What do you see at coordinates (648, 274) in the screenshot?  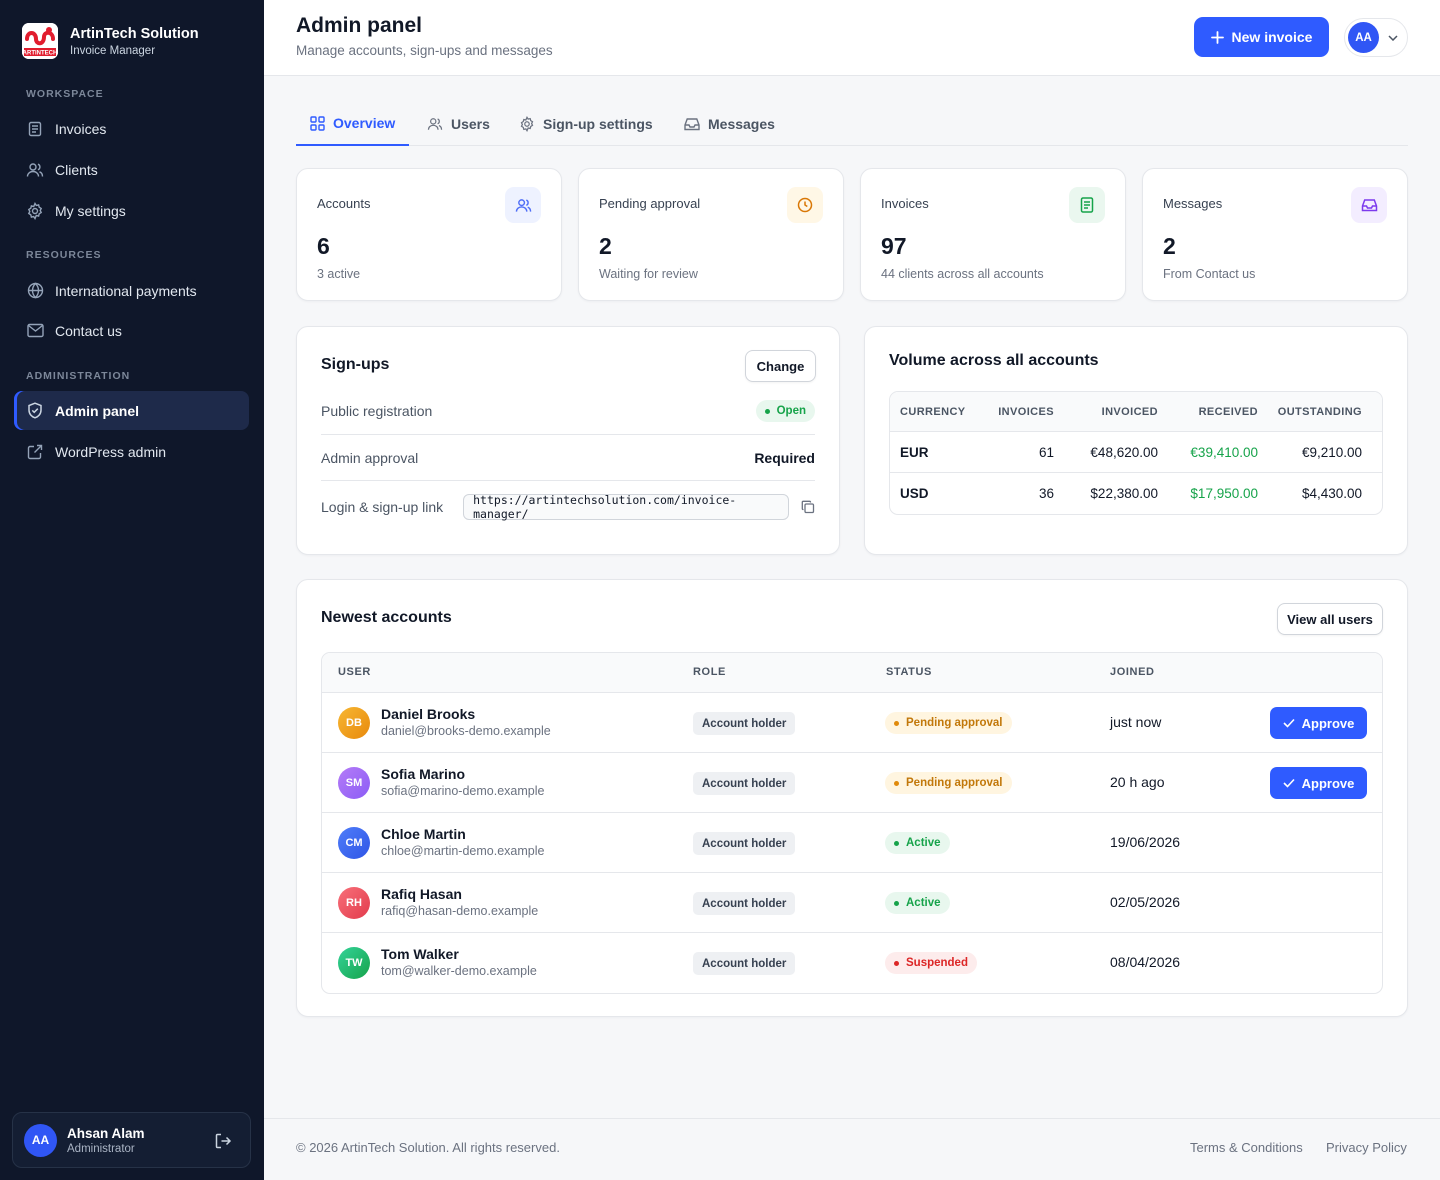 I see `stat-subtext: Waiting for review` at bounding box center [648, 274].